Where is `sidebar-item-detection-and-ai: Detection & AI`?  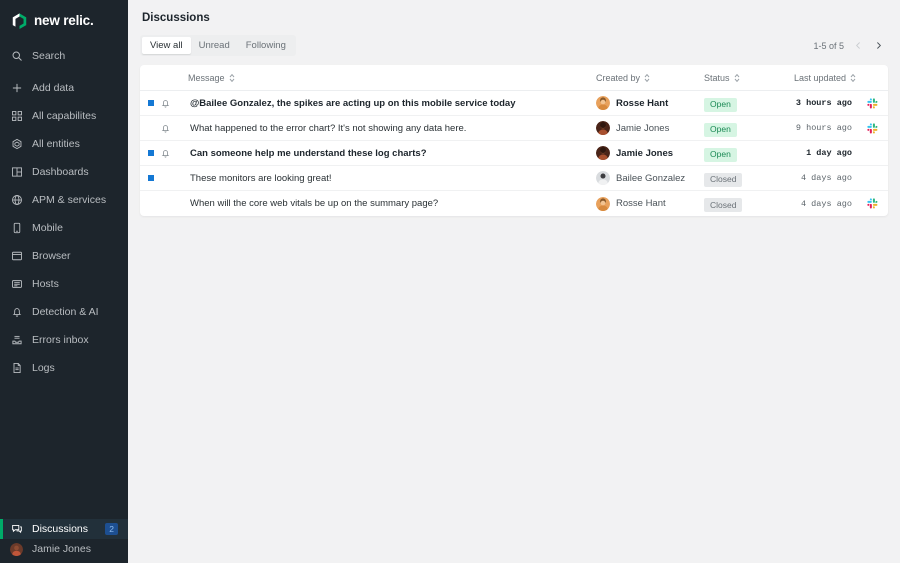
sidebar-item-detection-and-ai: Detection & AI is located at coordinates (64, 312).